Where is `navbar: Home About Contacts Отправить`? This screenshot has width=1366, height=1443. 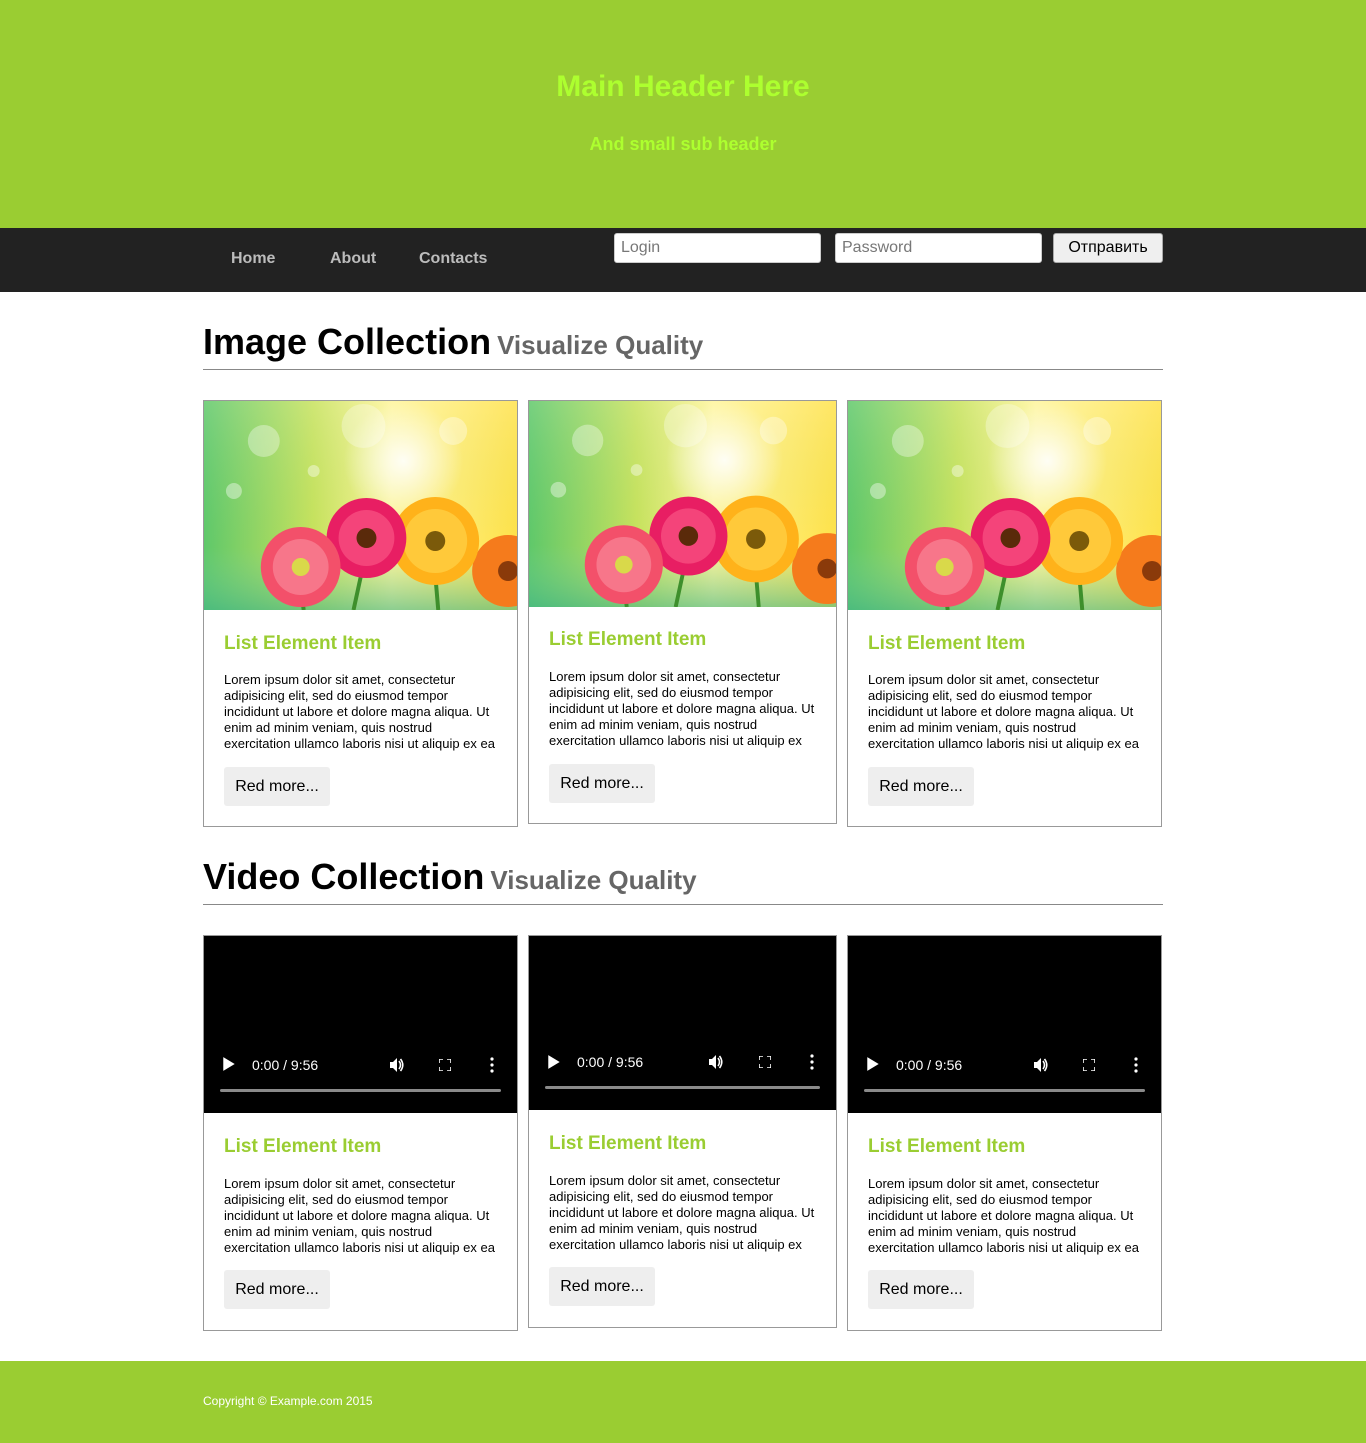 navbar: Home About Contacts Отправить is located at coordinates (683, 260).